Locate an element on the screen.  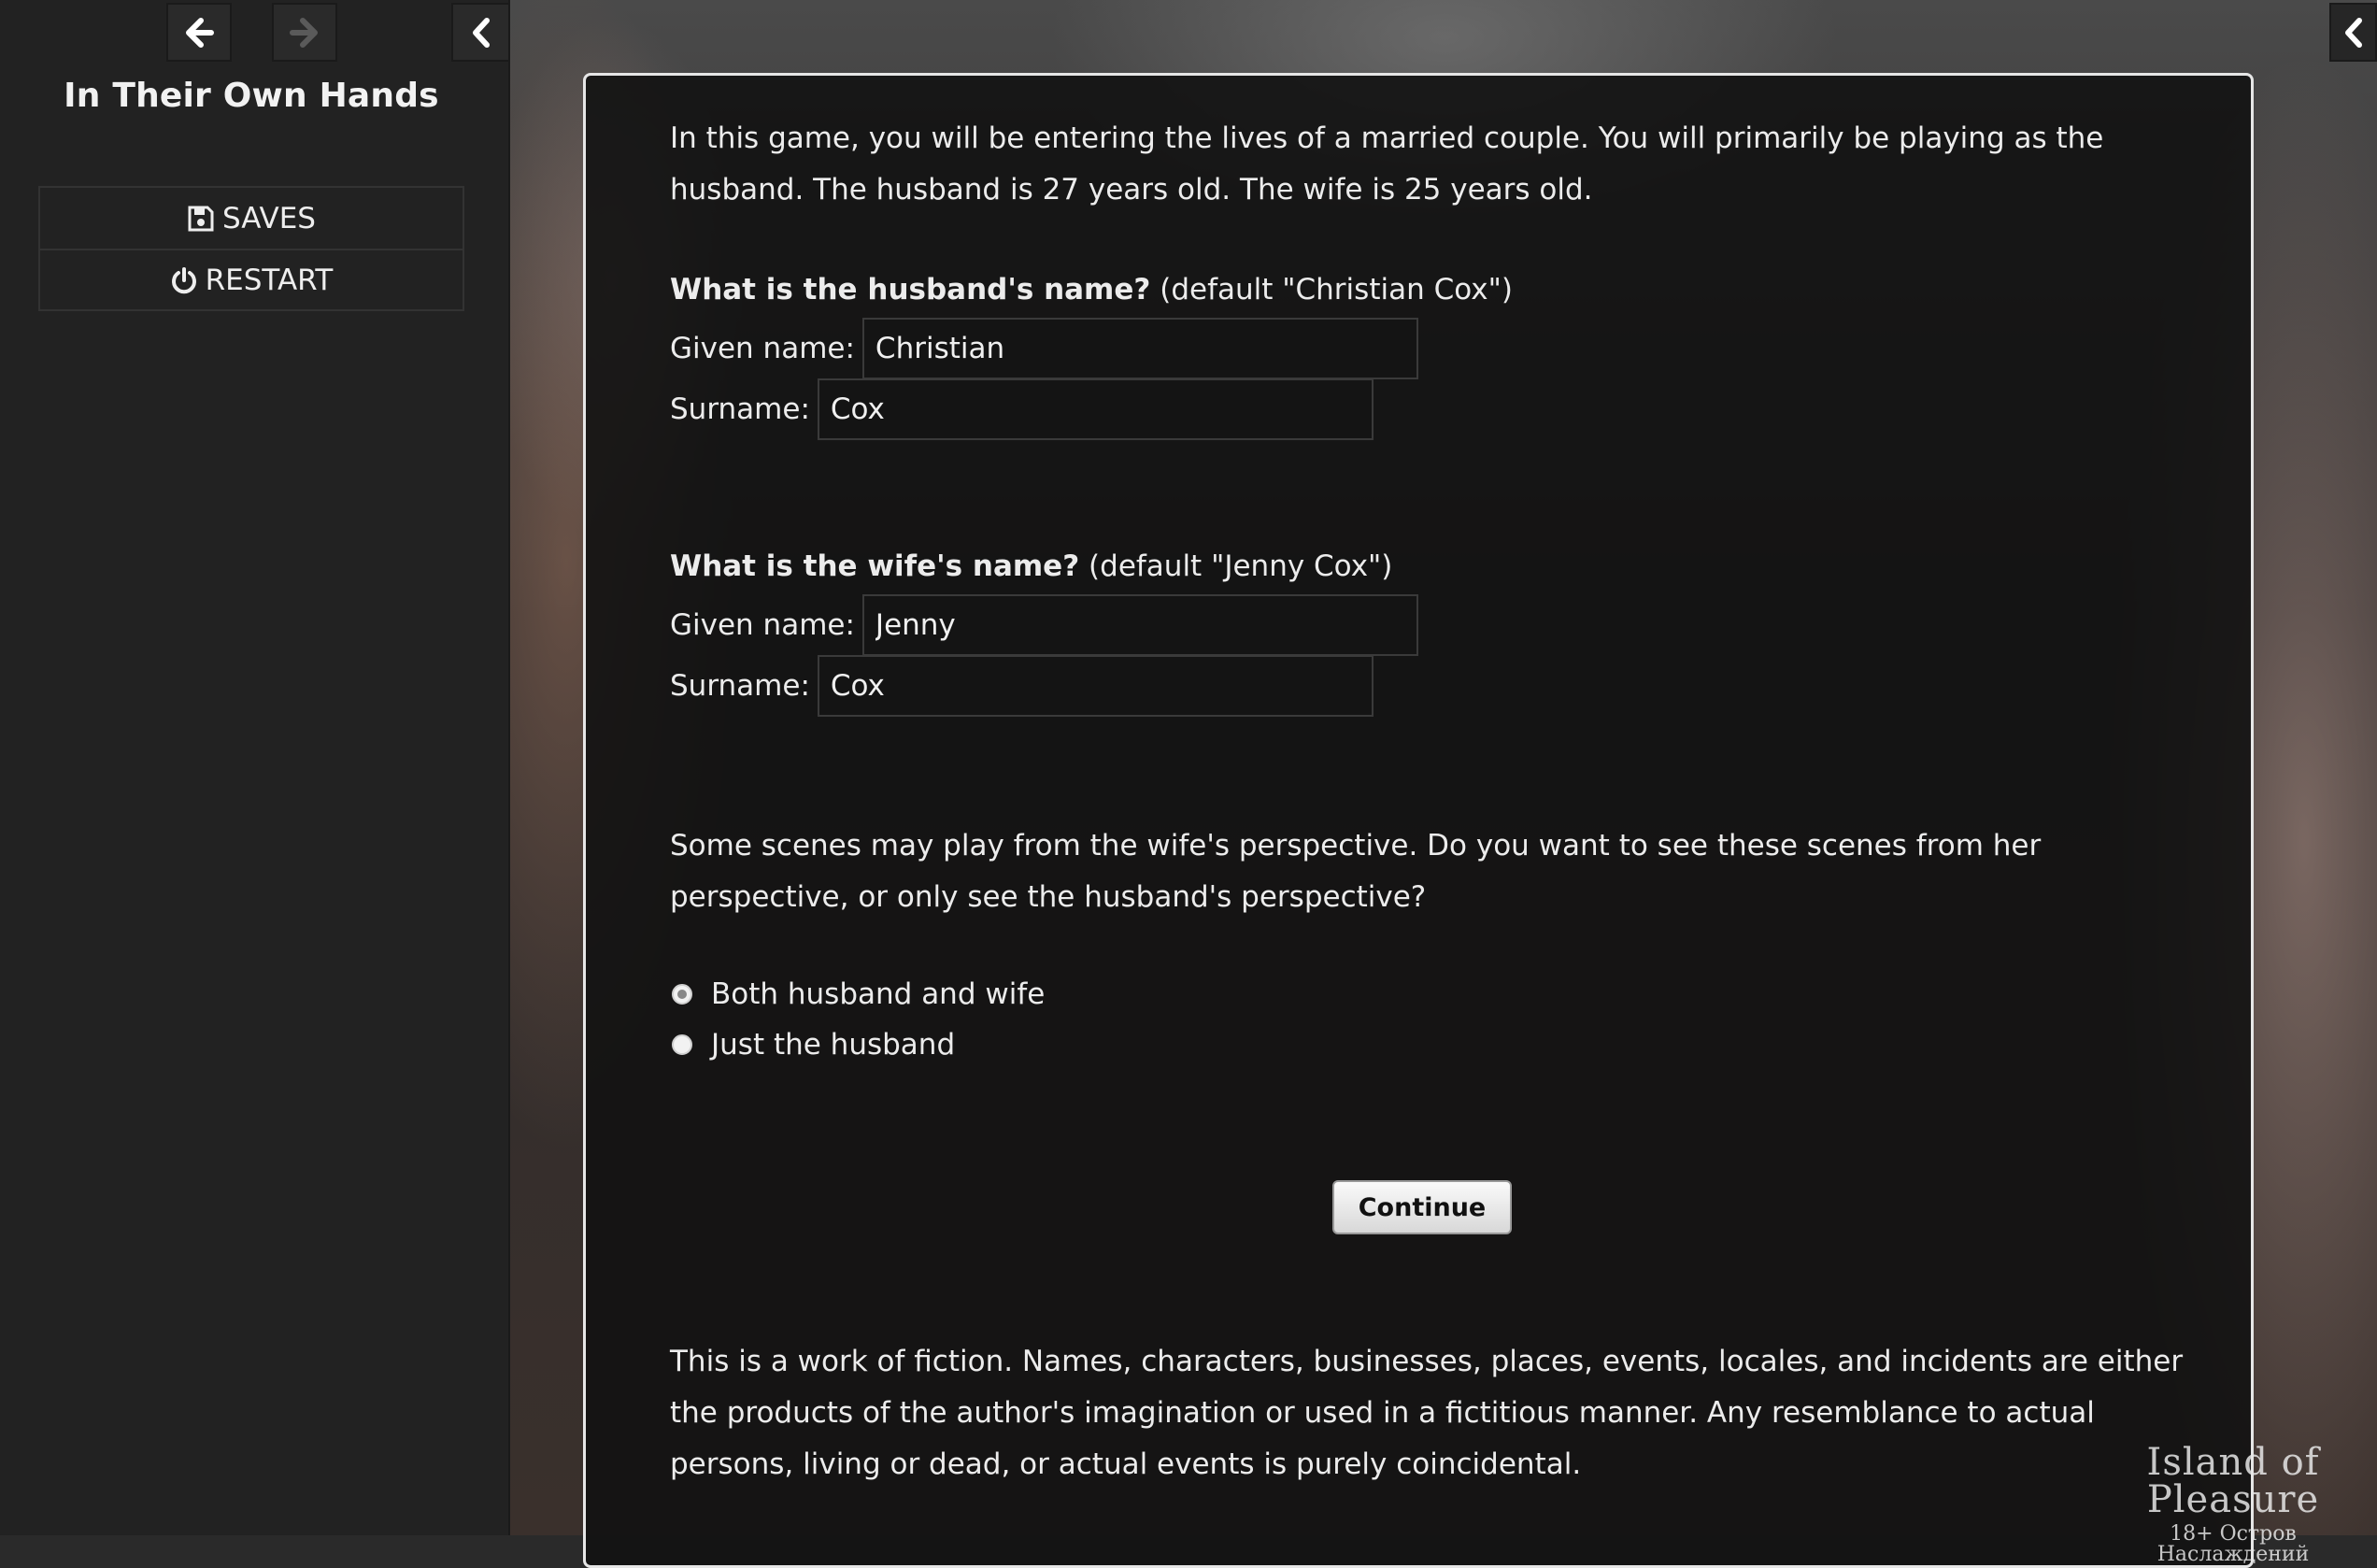
husband-surname-row: Surname: is located at coordinates (1022, 409).